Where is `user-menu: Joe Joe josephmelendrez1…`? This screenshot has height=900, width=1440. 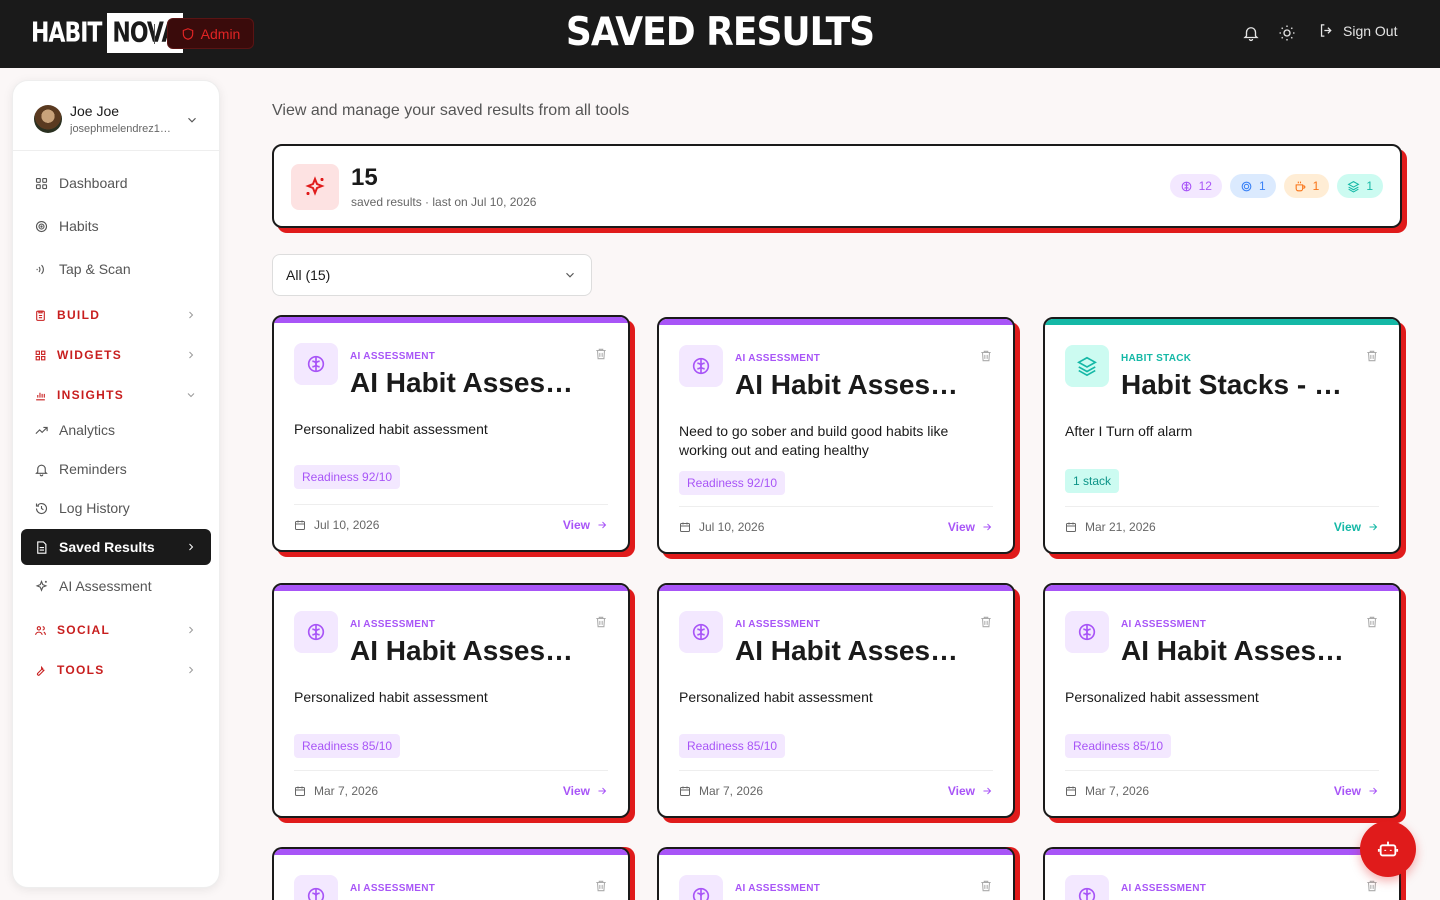
user-menu: Joe Joe josephmelendrez1… is located at coordinates (117, 116).